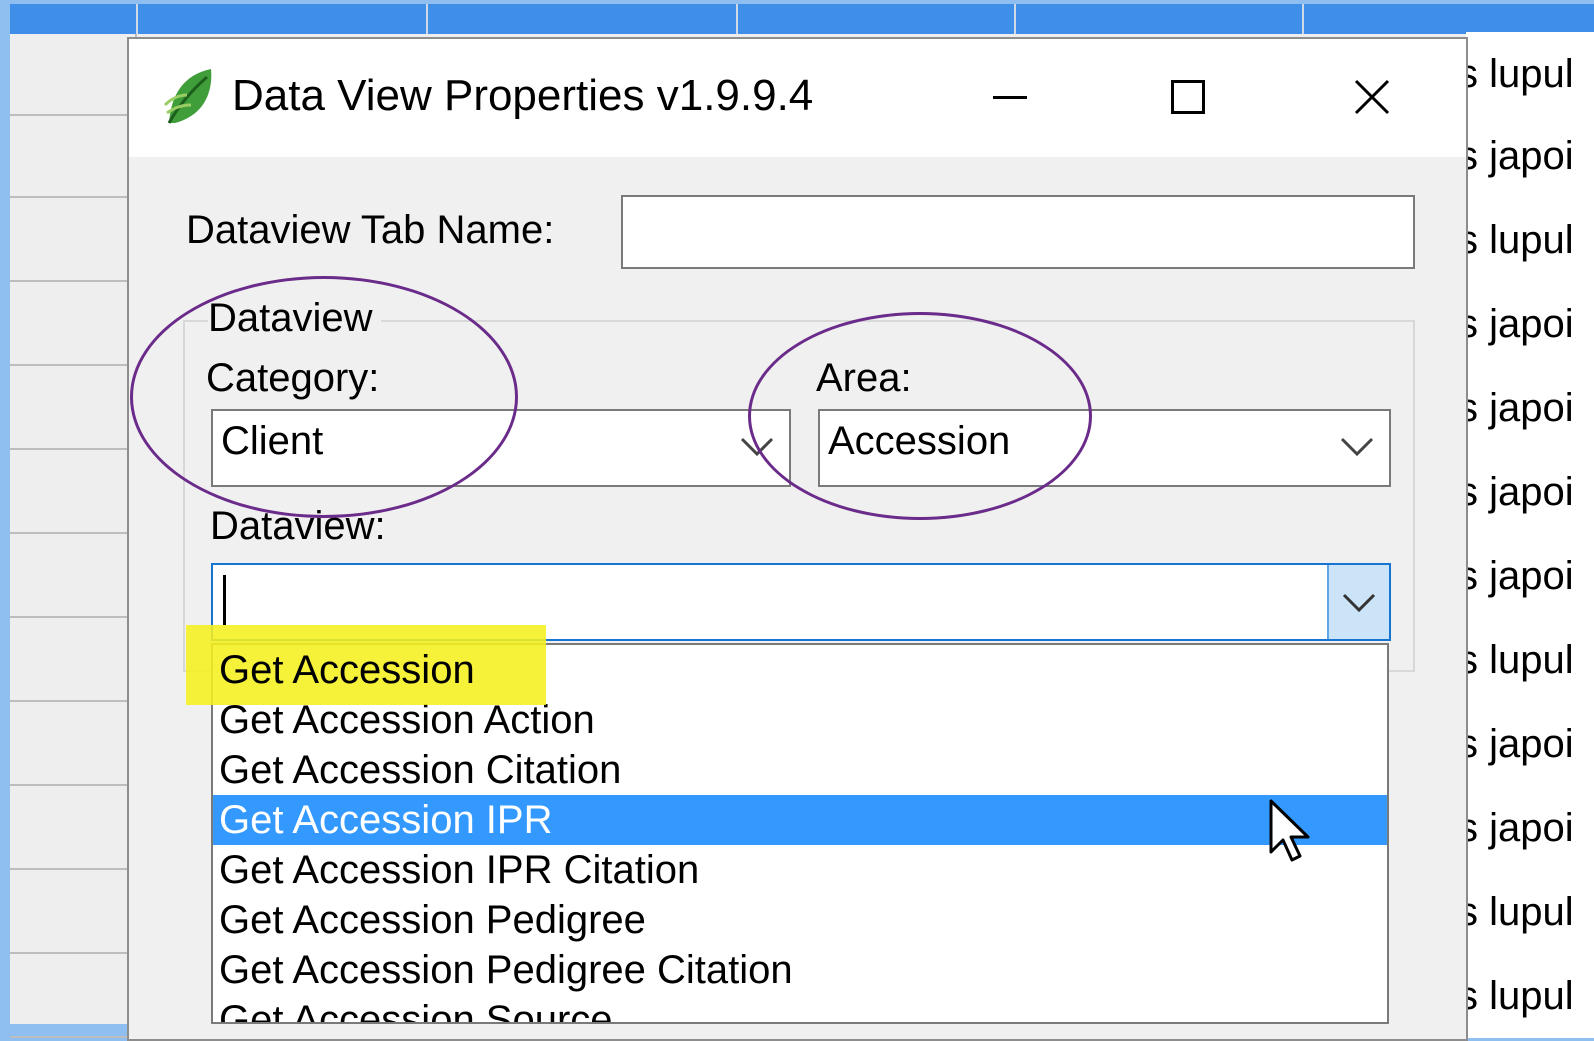 The width and height of the screenshot is (1594, 1041). I want to click on minimize-button, so click(1010, 97).